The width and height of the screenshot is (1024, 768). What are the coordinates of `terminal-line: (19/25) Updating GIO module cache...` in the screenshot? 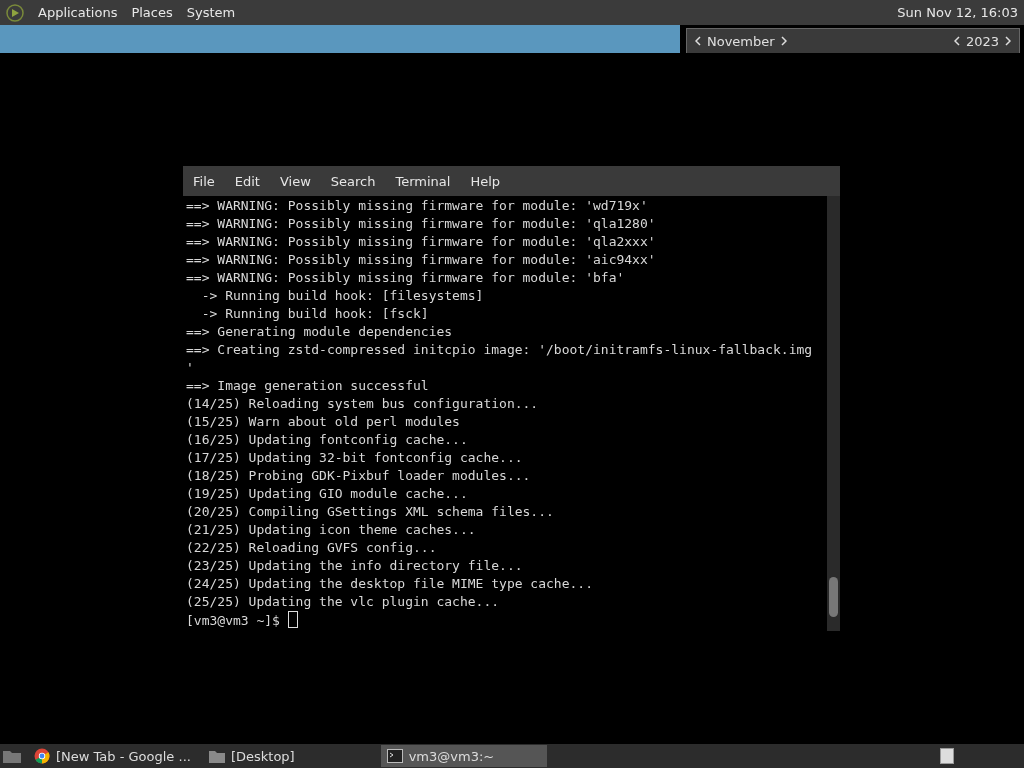 It's located at (327, 494).